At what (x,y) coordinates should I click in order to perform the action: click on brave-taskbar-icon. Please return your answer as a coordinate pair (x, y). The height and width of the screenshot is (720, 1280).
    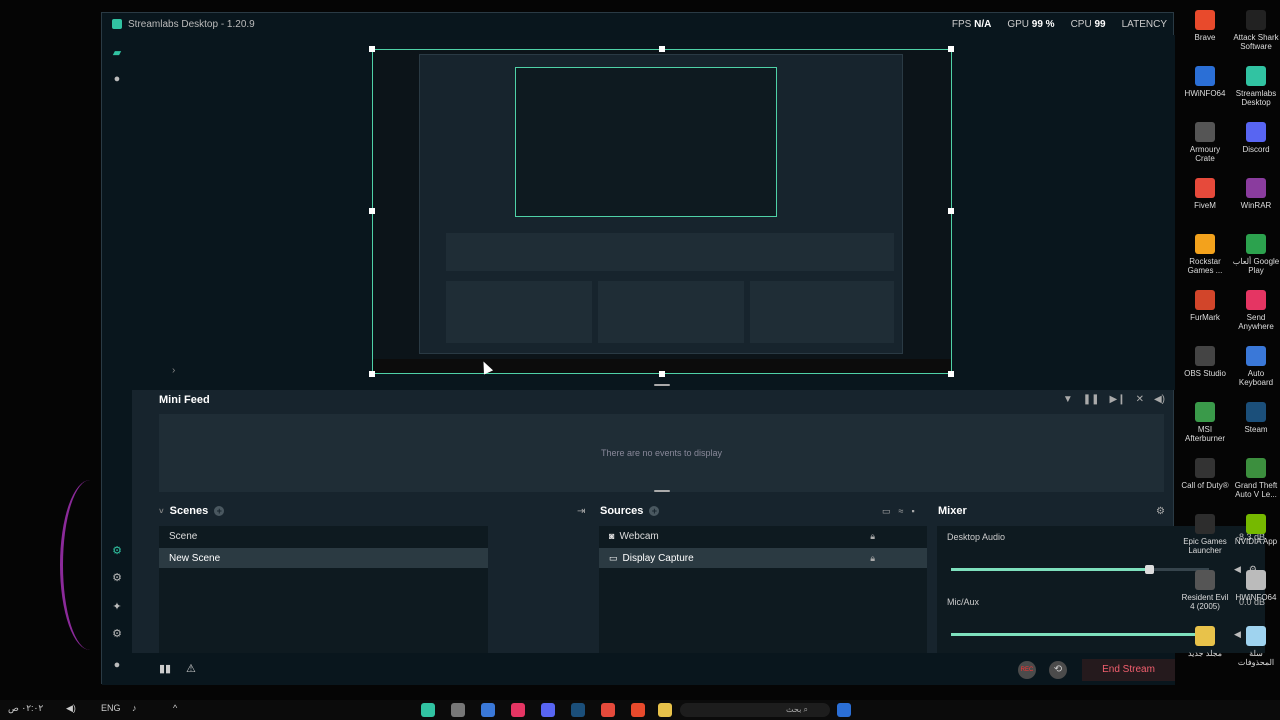
    Looking at the image, I should click on (638, 710).